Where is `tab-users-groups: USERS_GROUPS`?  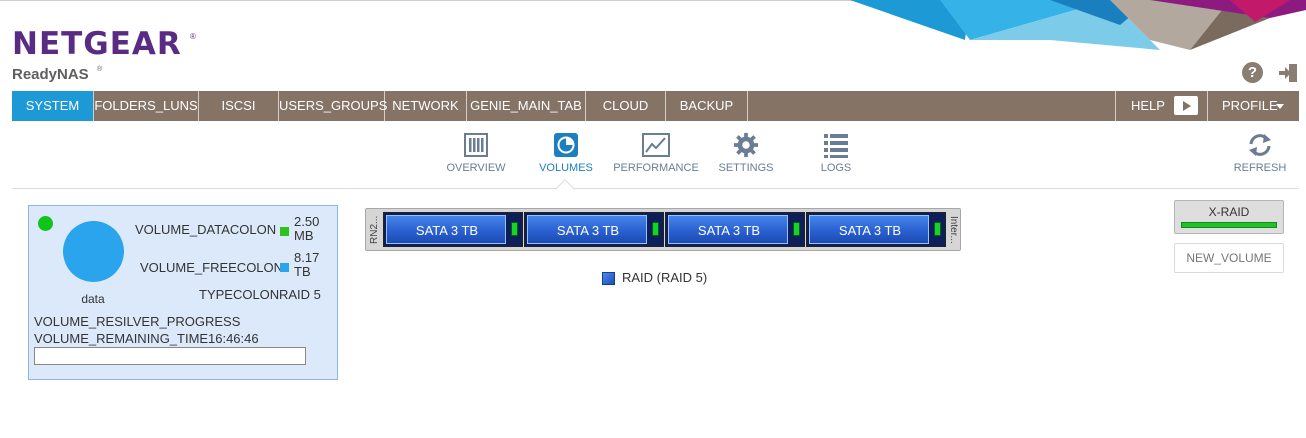 tab-users-groups: USERS_GROUPS is located at coordinates (333, 106).